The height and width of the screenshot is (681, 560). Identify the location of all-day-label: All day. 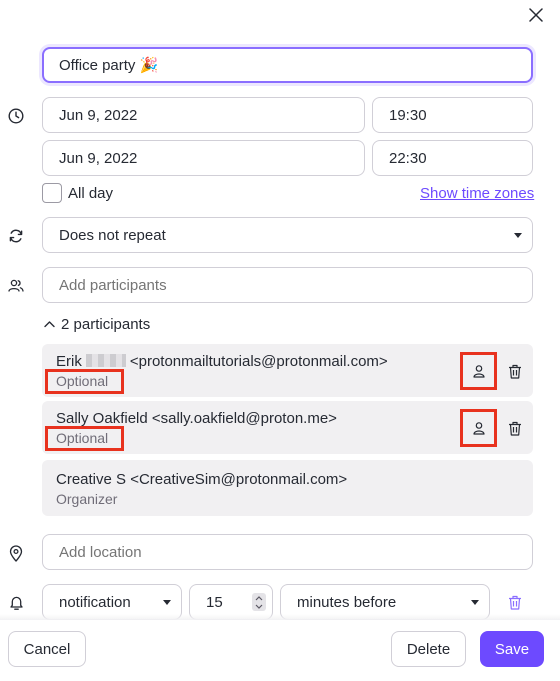
(91, 193).